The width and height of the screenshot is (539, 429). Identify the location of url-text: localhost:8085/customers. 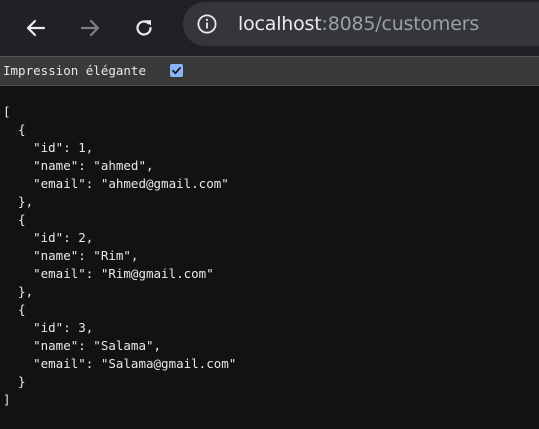
(358, 24).